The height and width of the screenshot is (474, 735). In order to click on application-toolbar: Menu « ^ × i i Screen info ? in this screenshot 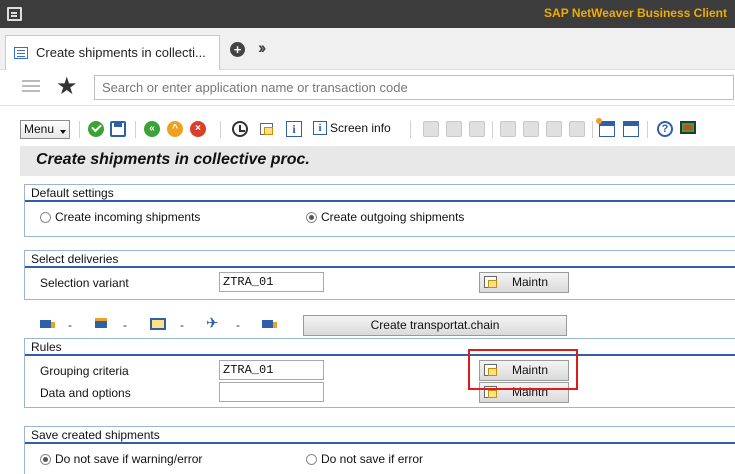, I will do `click(367, 126)`.